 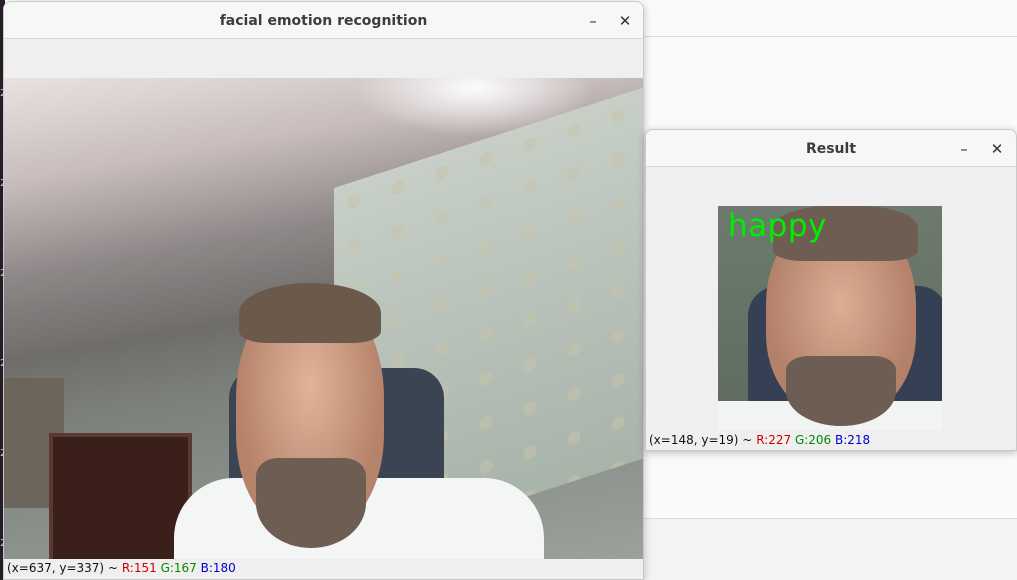 I want to click on face-crop-image: happy, so click(x=830, y=318).